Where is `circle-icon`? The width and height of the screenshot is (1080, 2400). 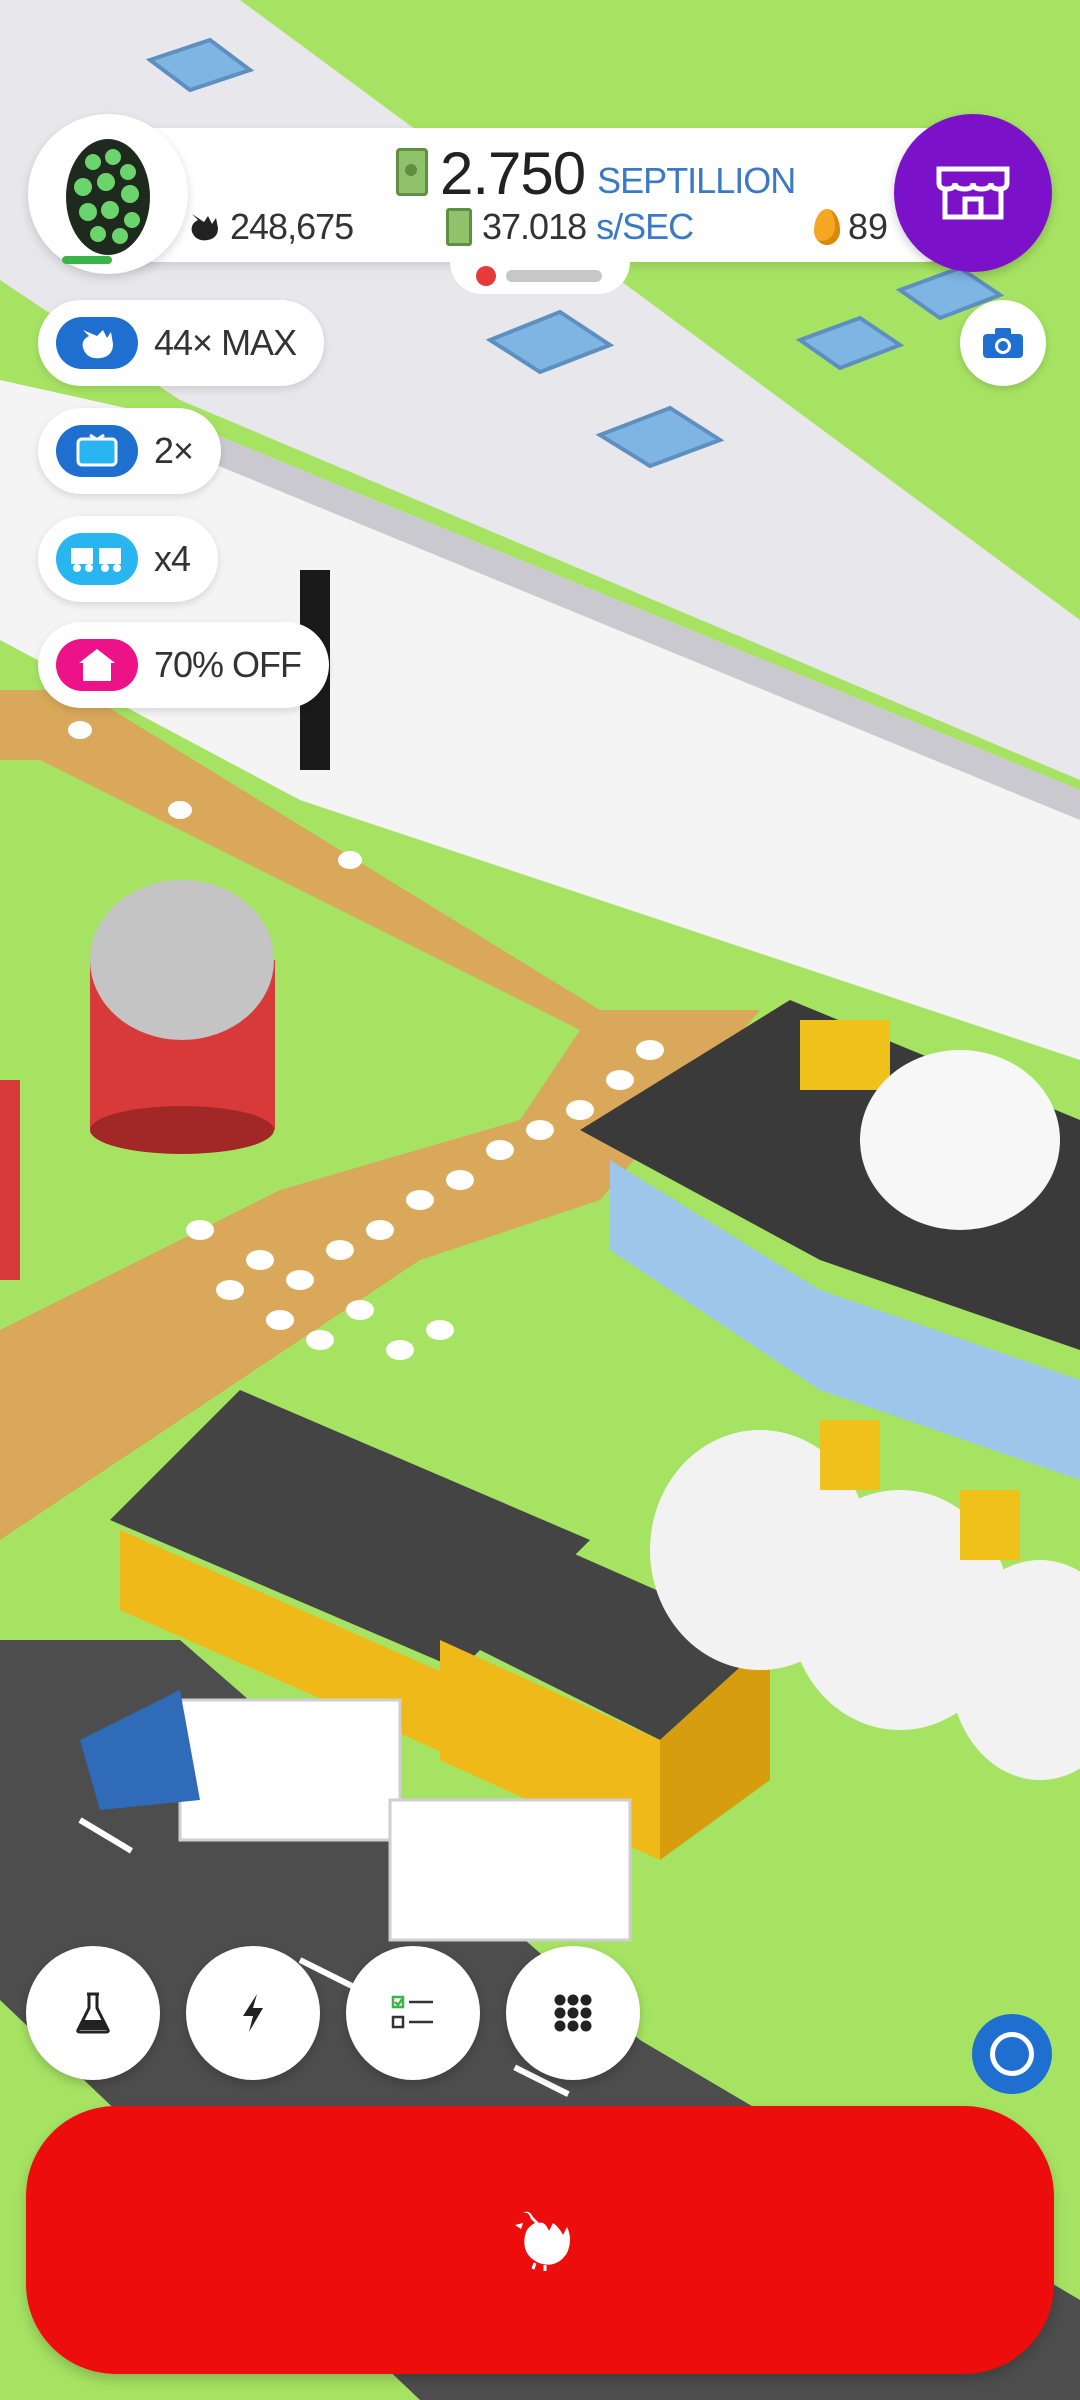
circle-icon is located at coordinates (1012, 2054).